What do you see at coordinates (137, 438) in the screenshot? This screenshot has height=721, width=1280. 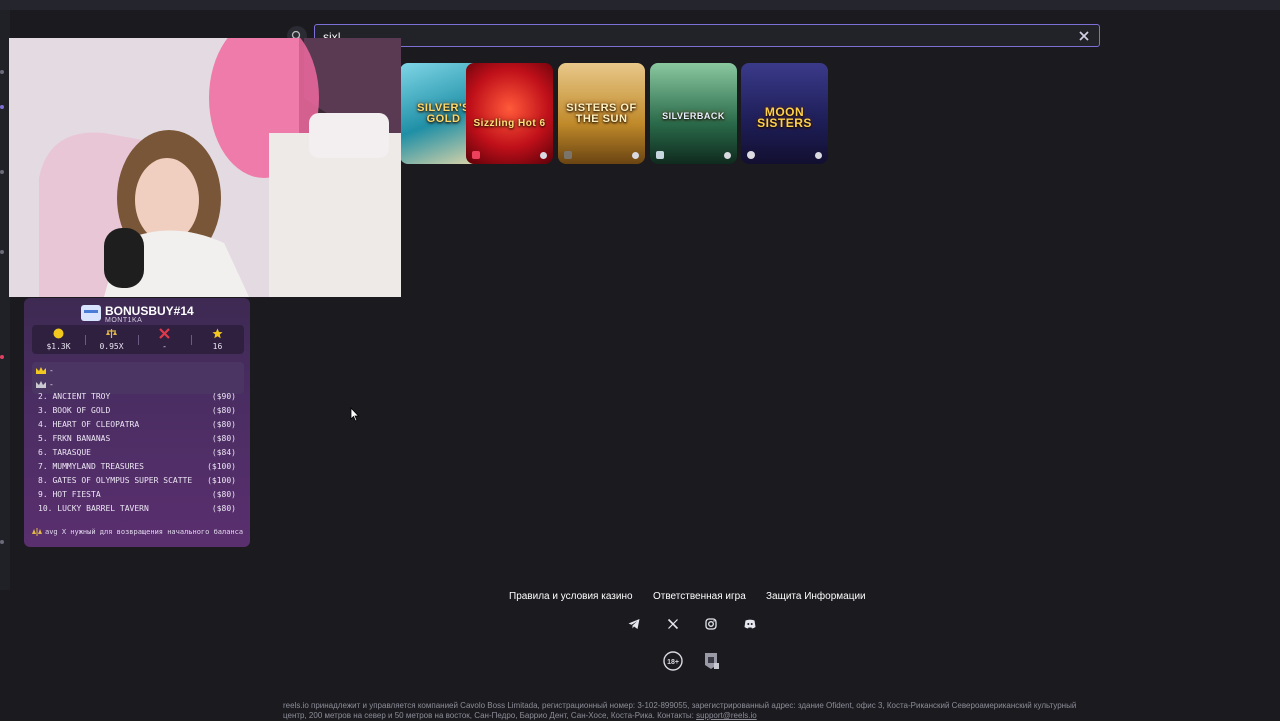 I see `list-item: 5. FRKN BANANAS ($80)` at bounding box center [137, 438].